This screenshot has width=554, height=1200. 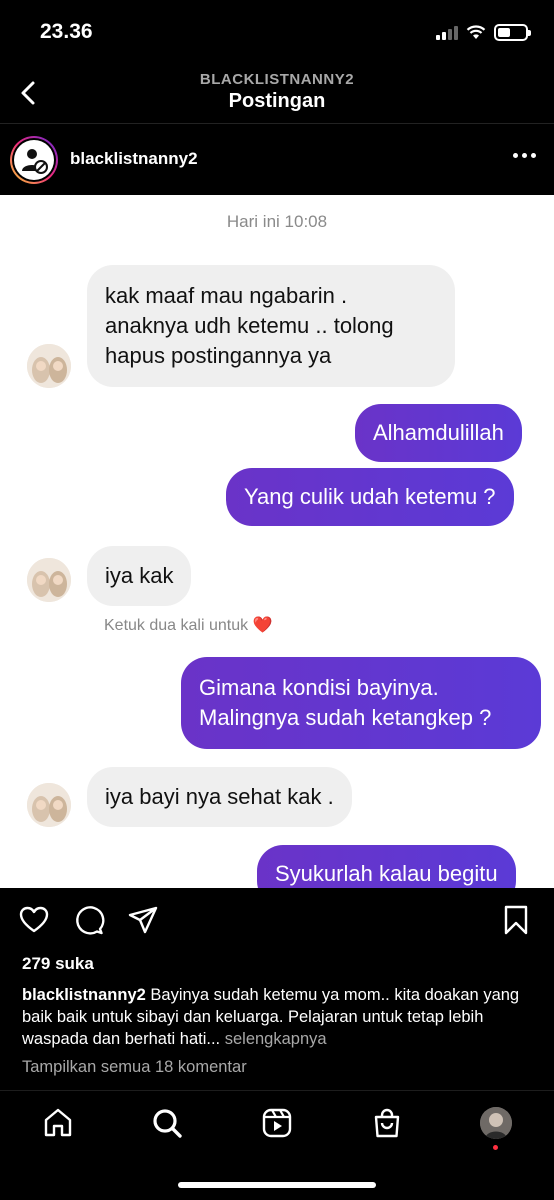 I want to click on view-all-comments-link: Tampilkan semua 18 komentar, so click(x=134, y=1067).